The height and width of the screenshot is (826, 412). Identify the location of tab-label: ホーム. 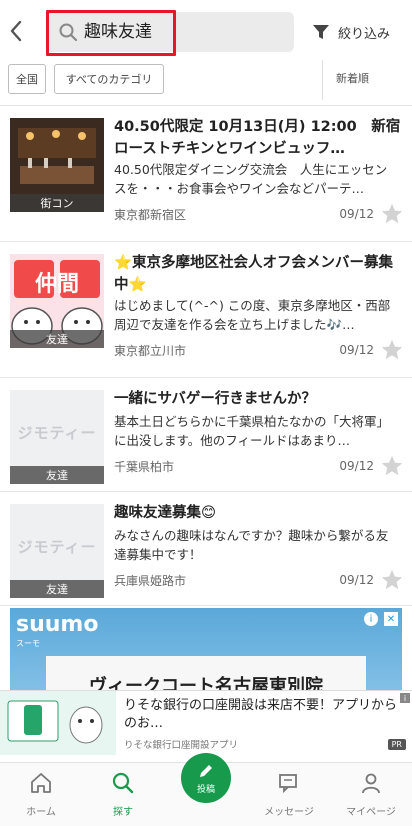
(41, 812).